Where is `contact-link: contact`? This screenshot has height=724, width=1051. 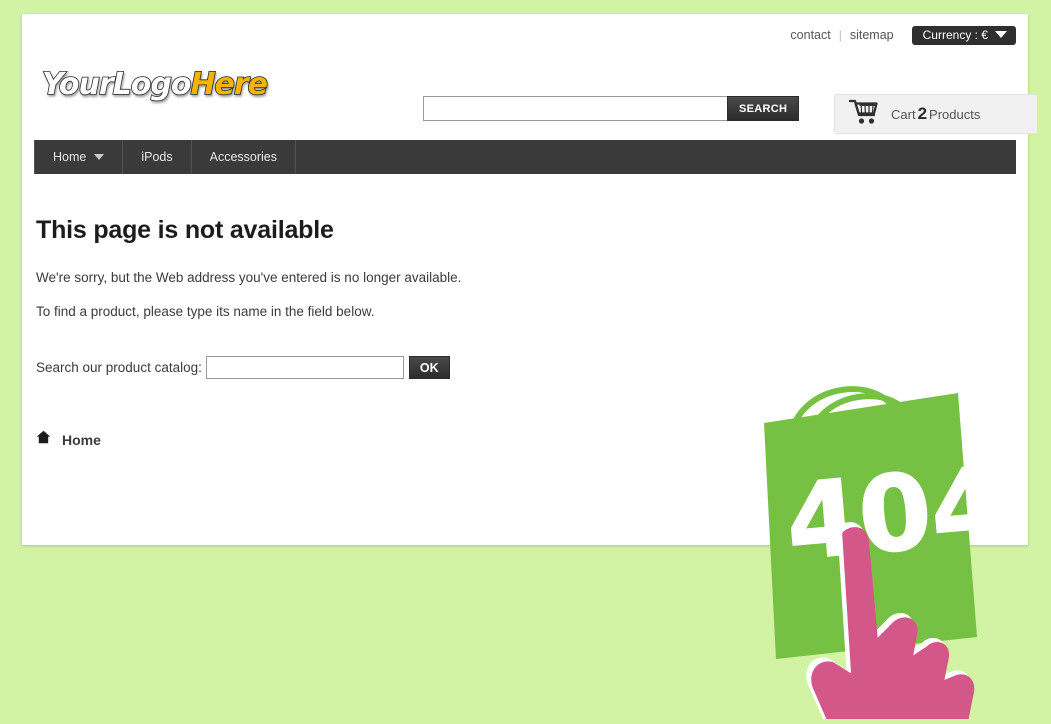 contact-link: contact is located at coordinates (810, 35).